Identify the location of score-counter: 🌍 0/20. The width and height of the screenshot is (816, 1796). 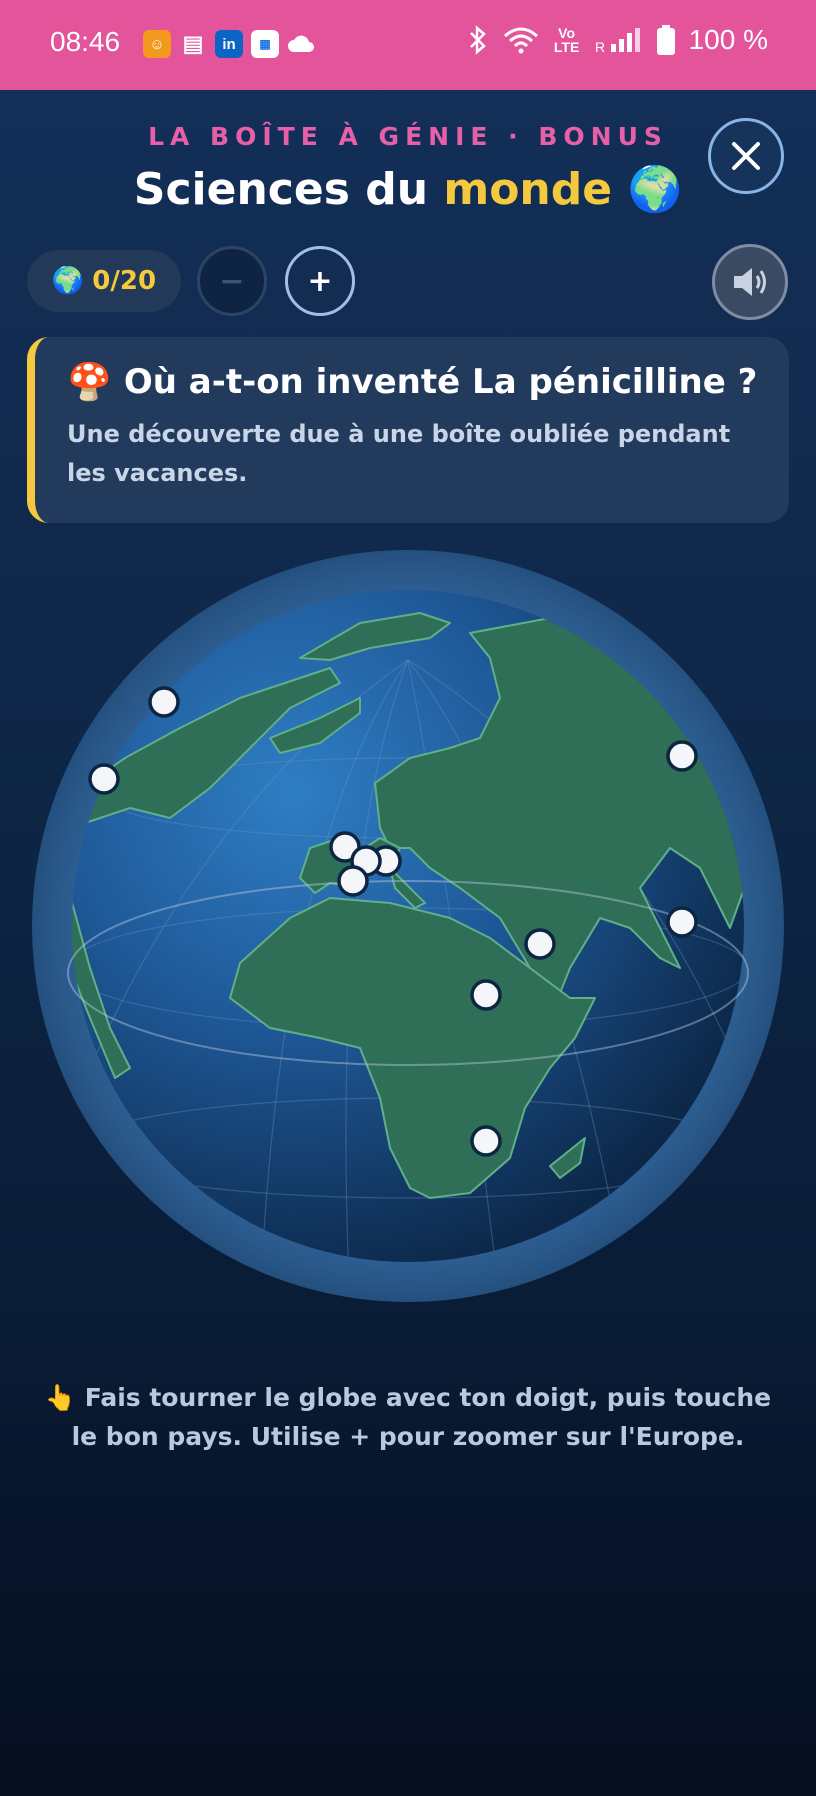
(104, 281).